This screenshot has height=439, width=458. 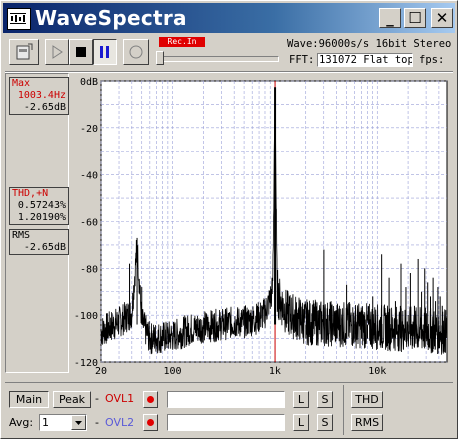 I want to click on main-button: Main, so click(x=29, y=399).